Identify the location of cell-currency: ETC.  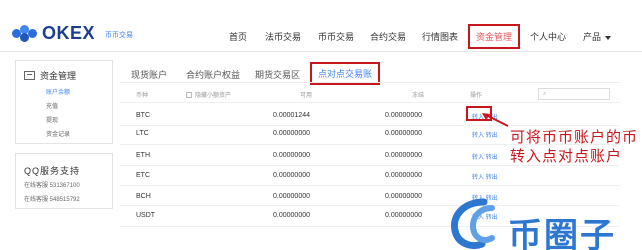
(143, 175).